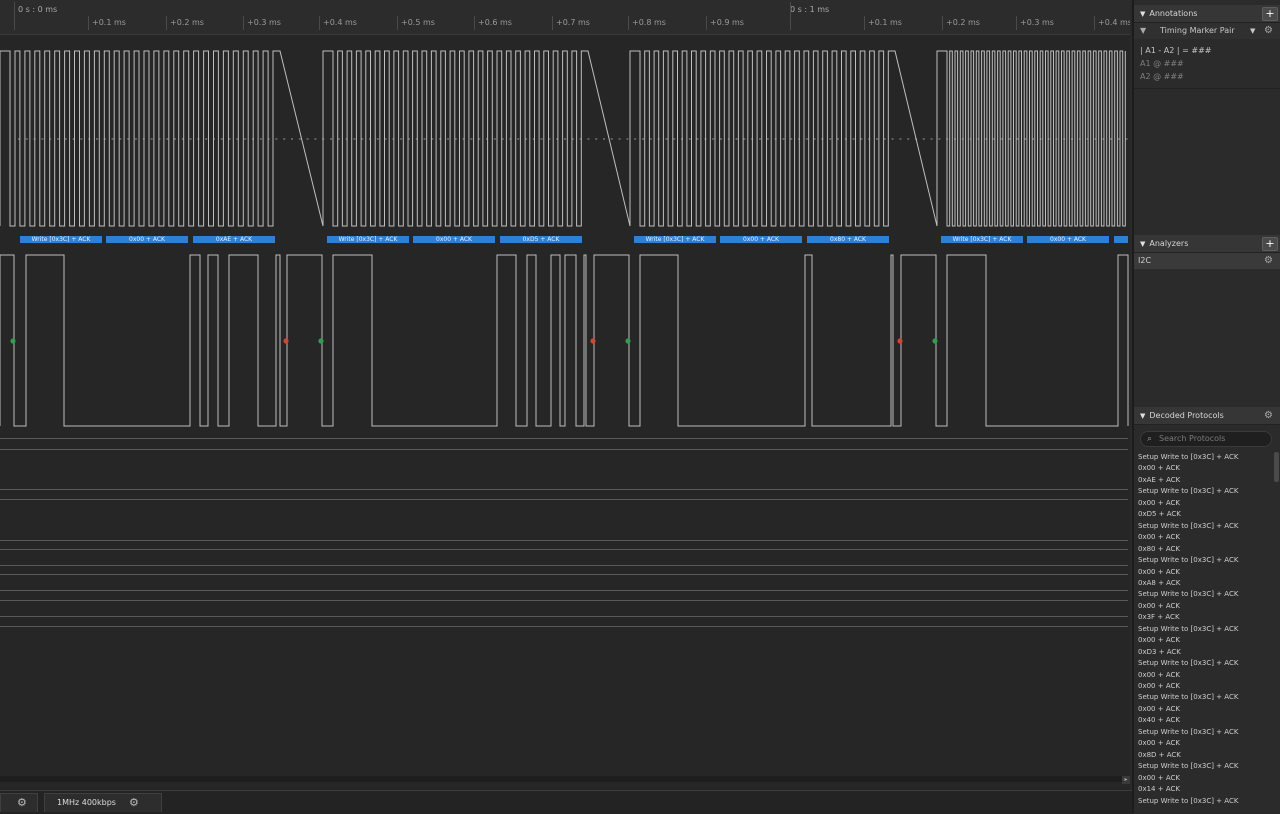 This screenshot has width=1280, height=814. I want to click on list-item: 0x14 + ACK, so click(1206, 789).